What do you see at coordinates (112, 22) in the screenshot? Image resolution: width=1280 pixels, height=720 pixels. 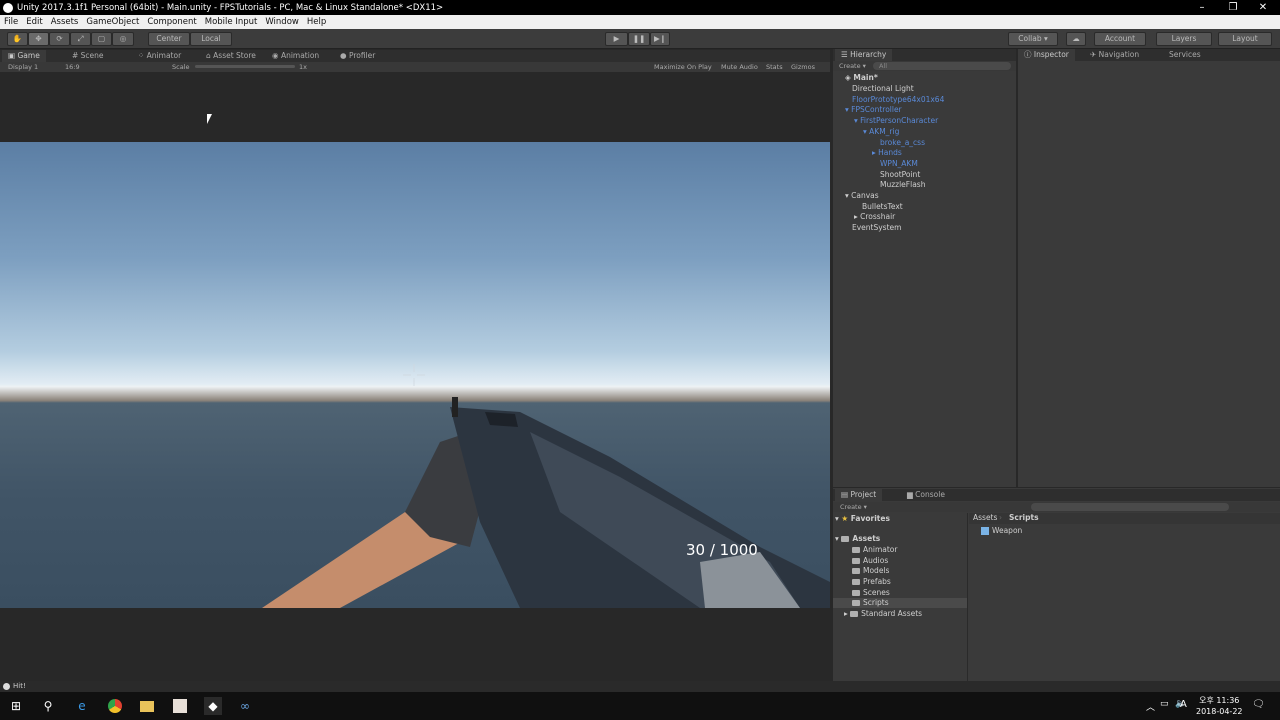 I see `menu-gameobject: GameObject` at bounding box center [112, 22].